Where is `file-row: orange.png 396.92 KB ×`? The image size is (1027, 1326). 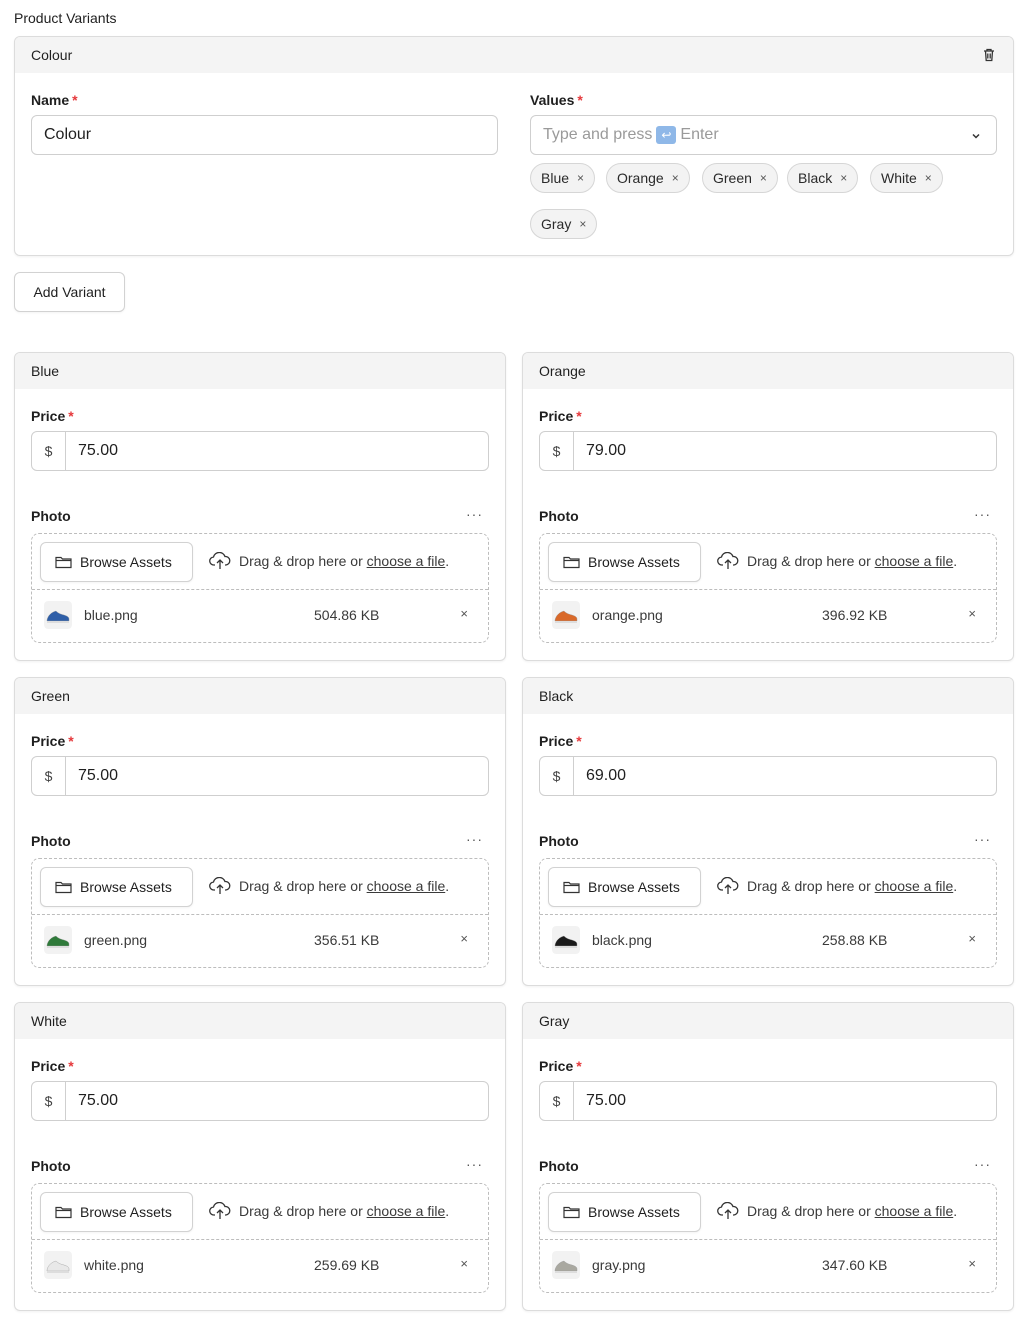
file-row: orange.png 396.92 KB × is located at coordinates (768, 615).